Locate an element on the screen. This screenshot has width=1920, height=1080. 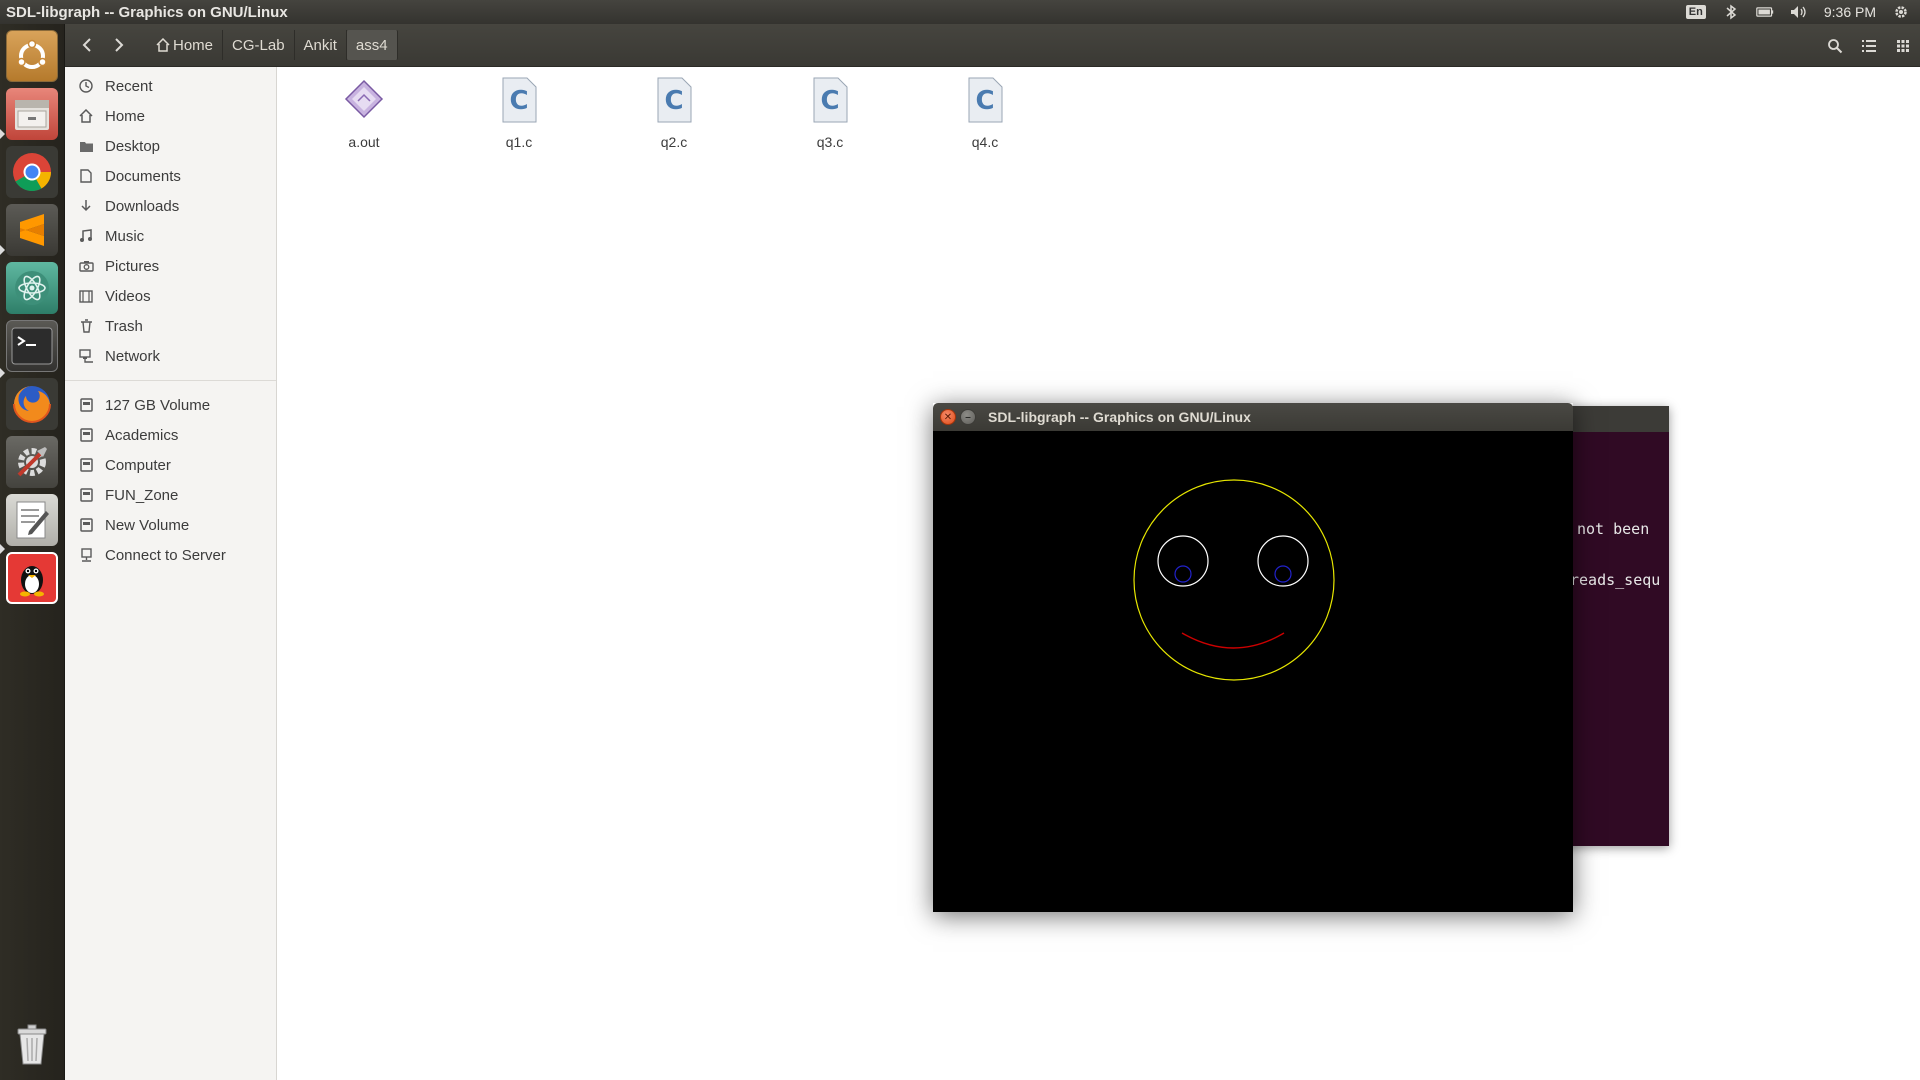
toolbar-right is located at coordinates (1869, 45).